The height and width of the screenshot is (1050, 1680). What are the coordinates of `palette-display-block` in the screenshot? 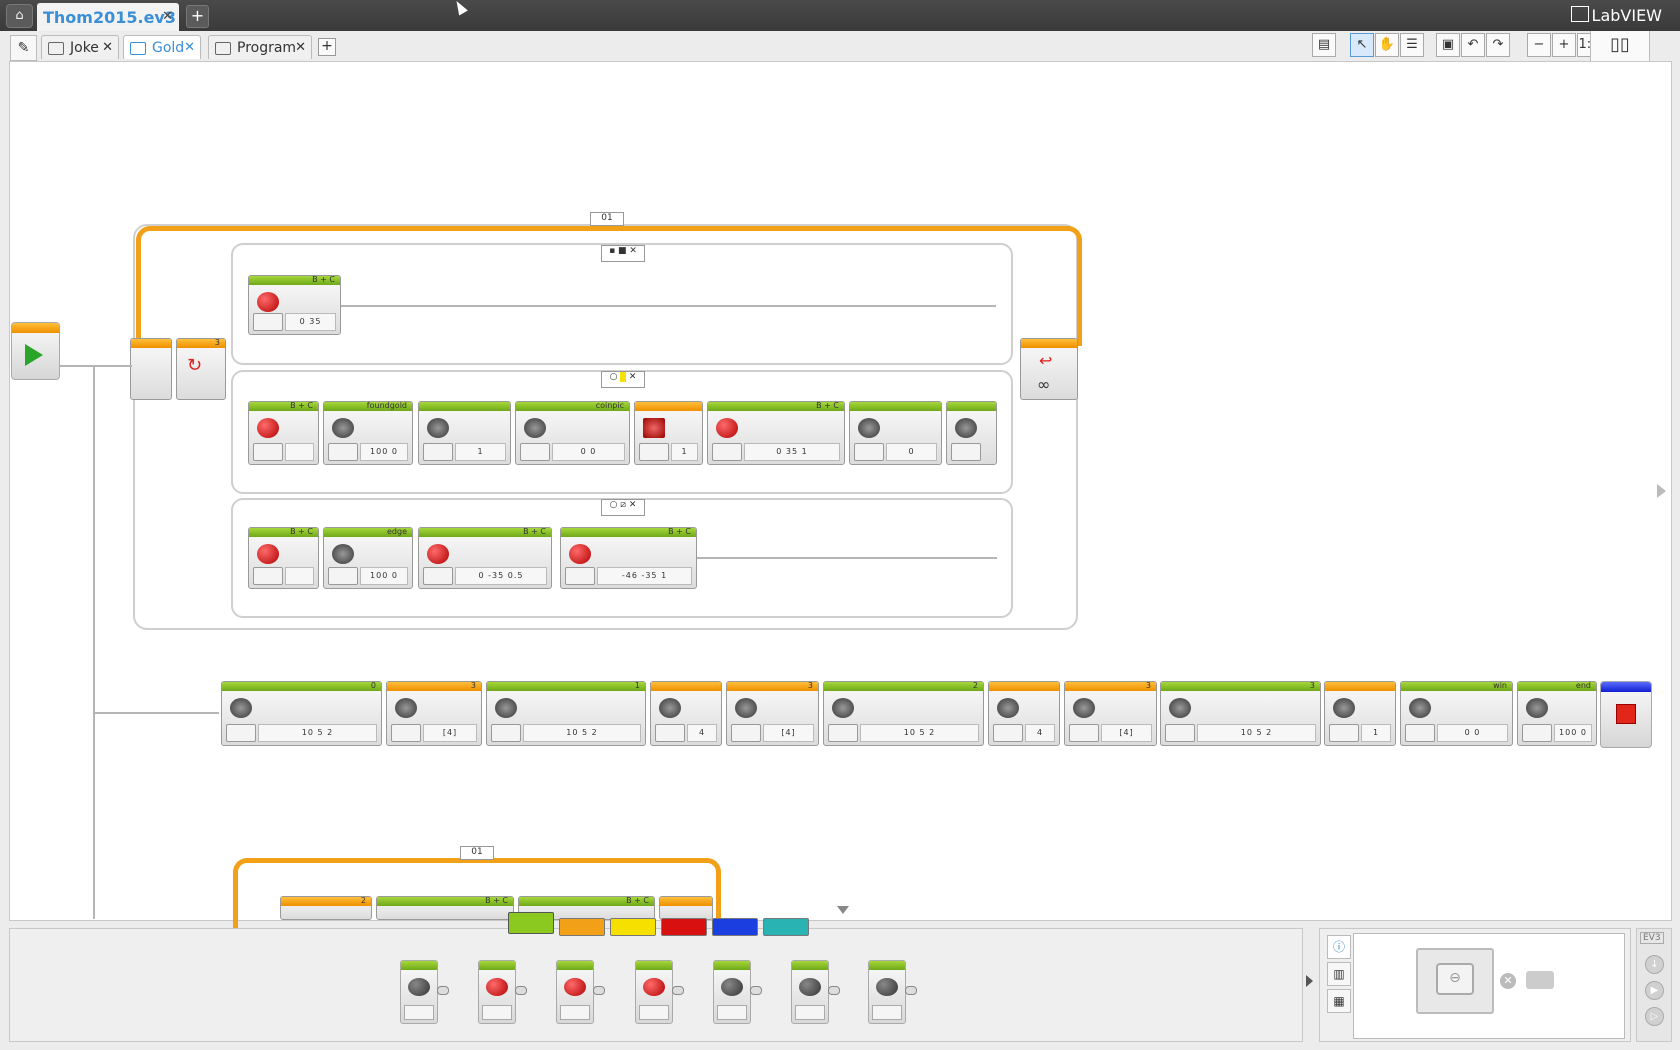 It's located at (737, 992).